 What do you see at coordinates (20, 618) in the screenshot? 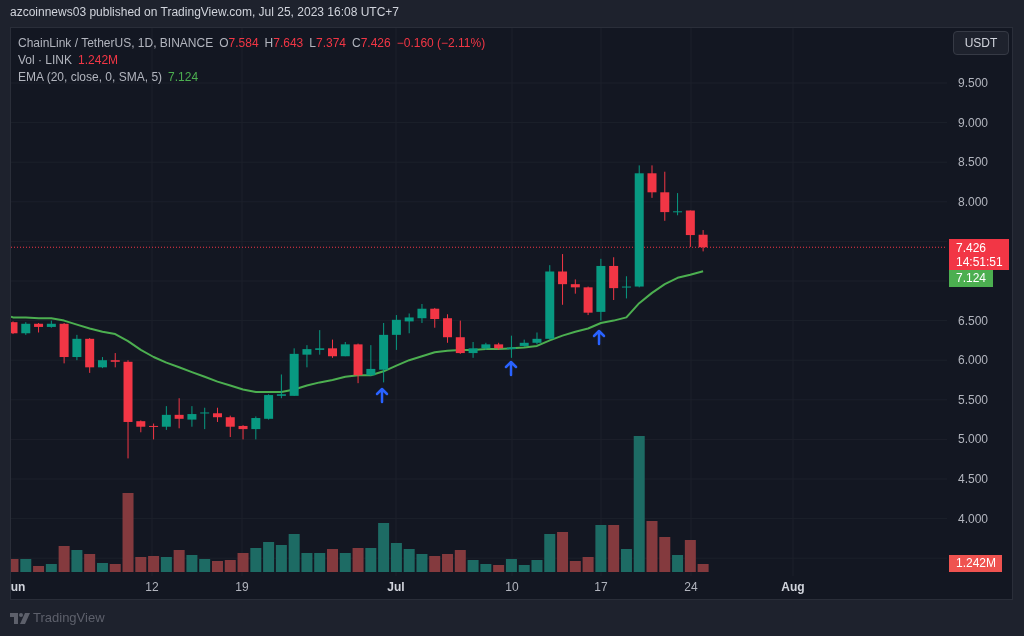
I see `logo-icon` at bounding box center [20, 618].